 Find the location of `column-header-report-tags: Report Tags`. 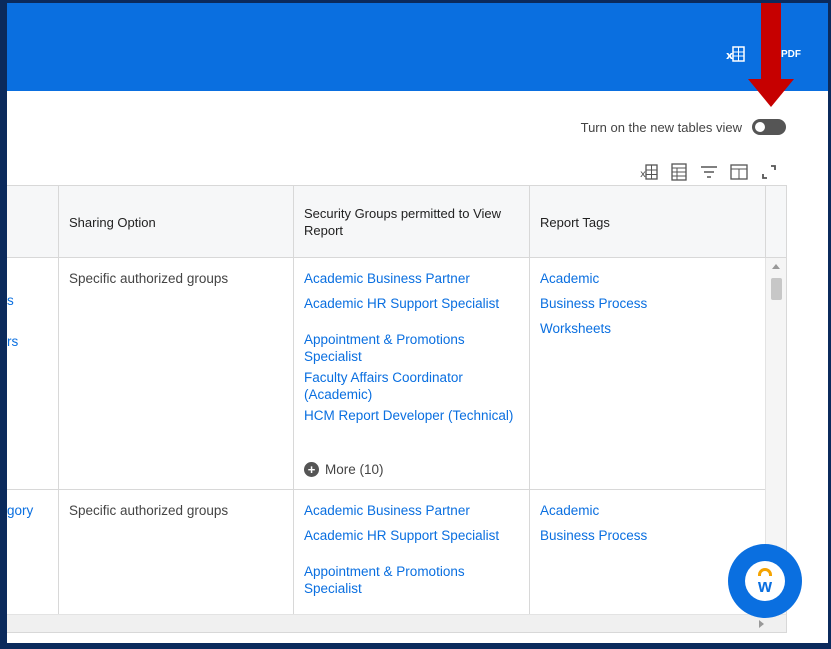

column-header-report-tags: Report Tags is located at coordinates (648, 222).